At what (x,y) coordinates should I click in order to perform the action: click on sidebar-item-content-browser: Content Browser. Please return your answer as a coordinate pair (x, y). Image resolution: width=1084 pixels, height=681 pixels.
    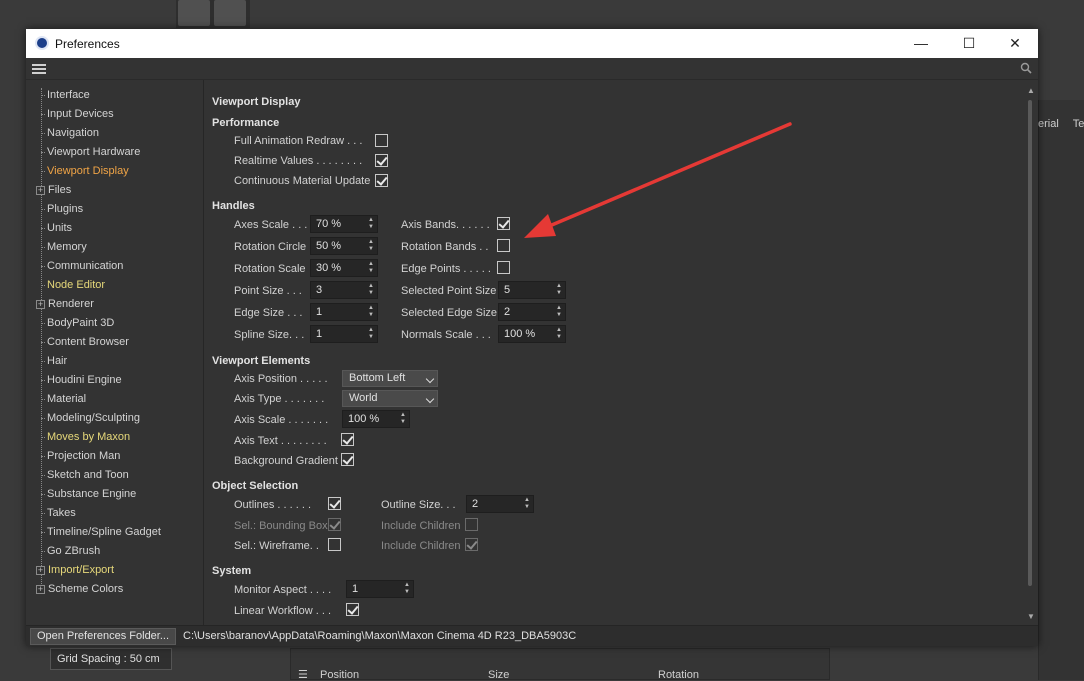
    Looking at the image, I should click on (85, 342).